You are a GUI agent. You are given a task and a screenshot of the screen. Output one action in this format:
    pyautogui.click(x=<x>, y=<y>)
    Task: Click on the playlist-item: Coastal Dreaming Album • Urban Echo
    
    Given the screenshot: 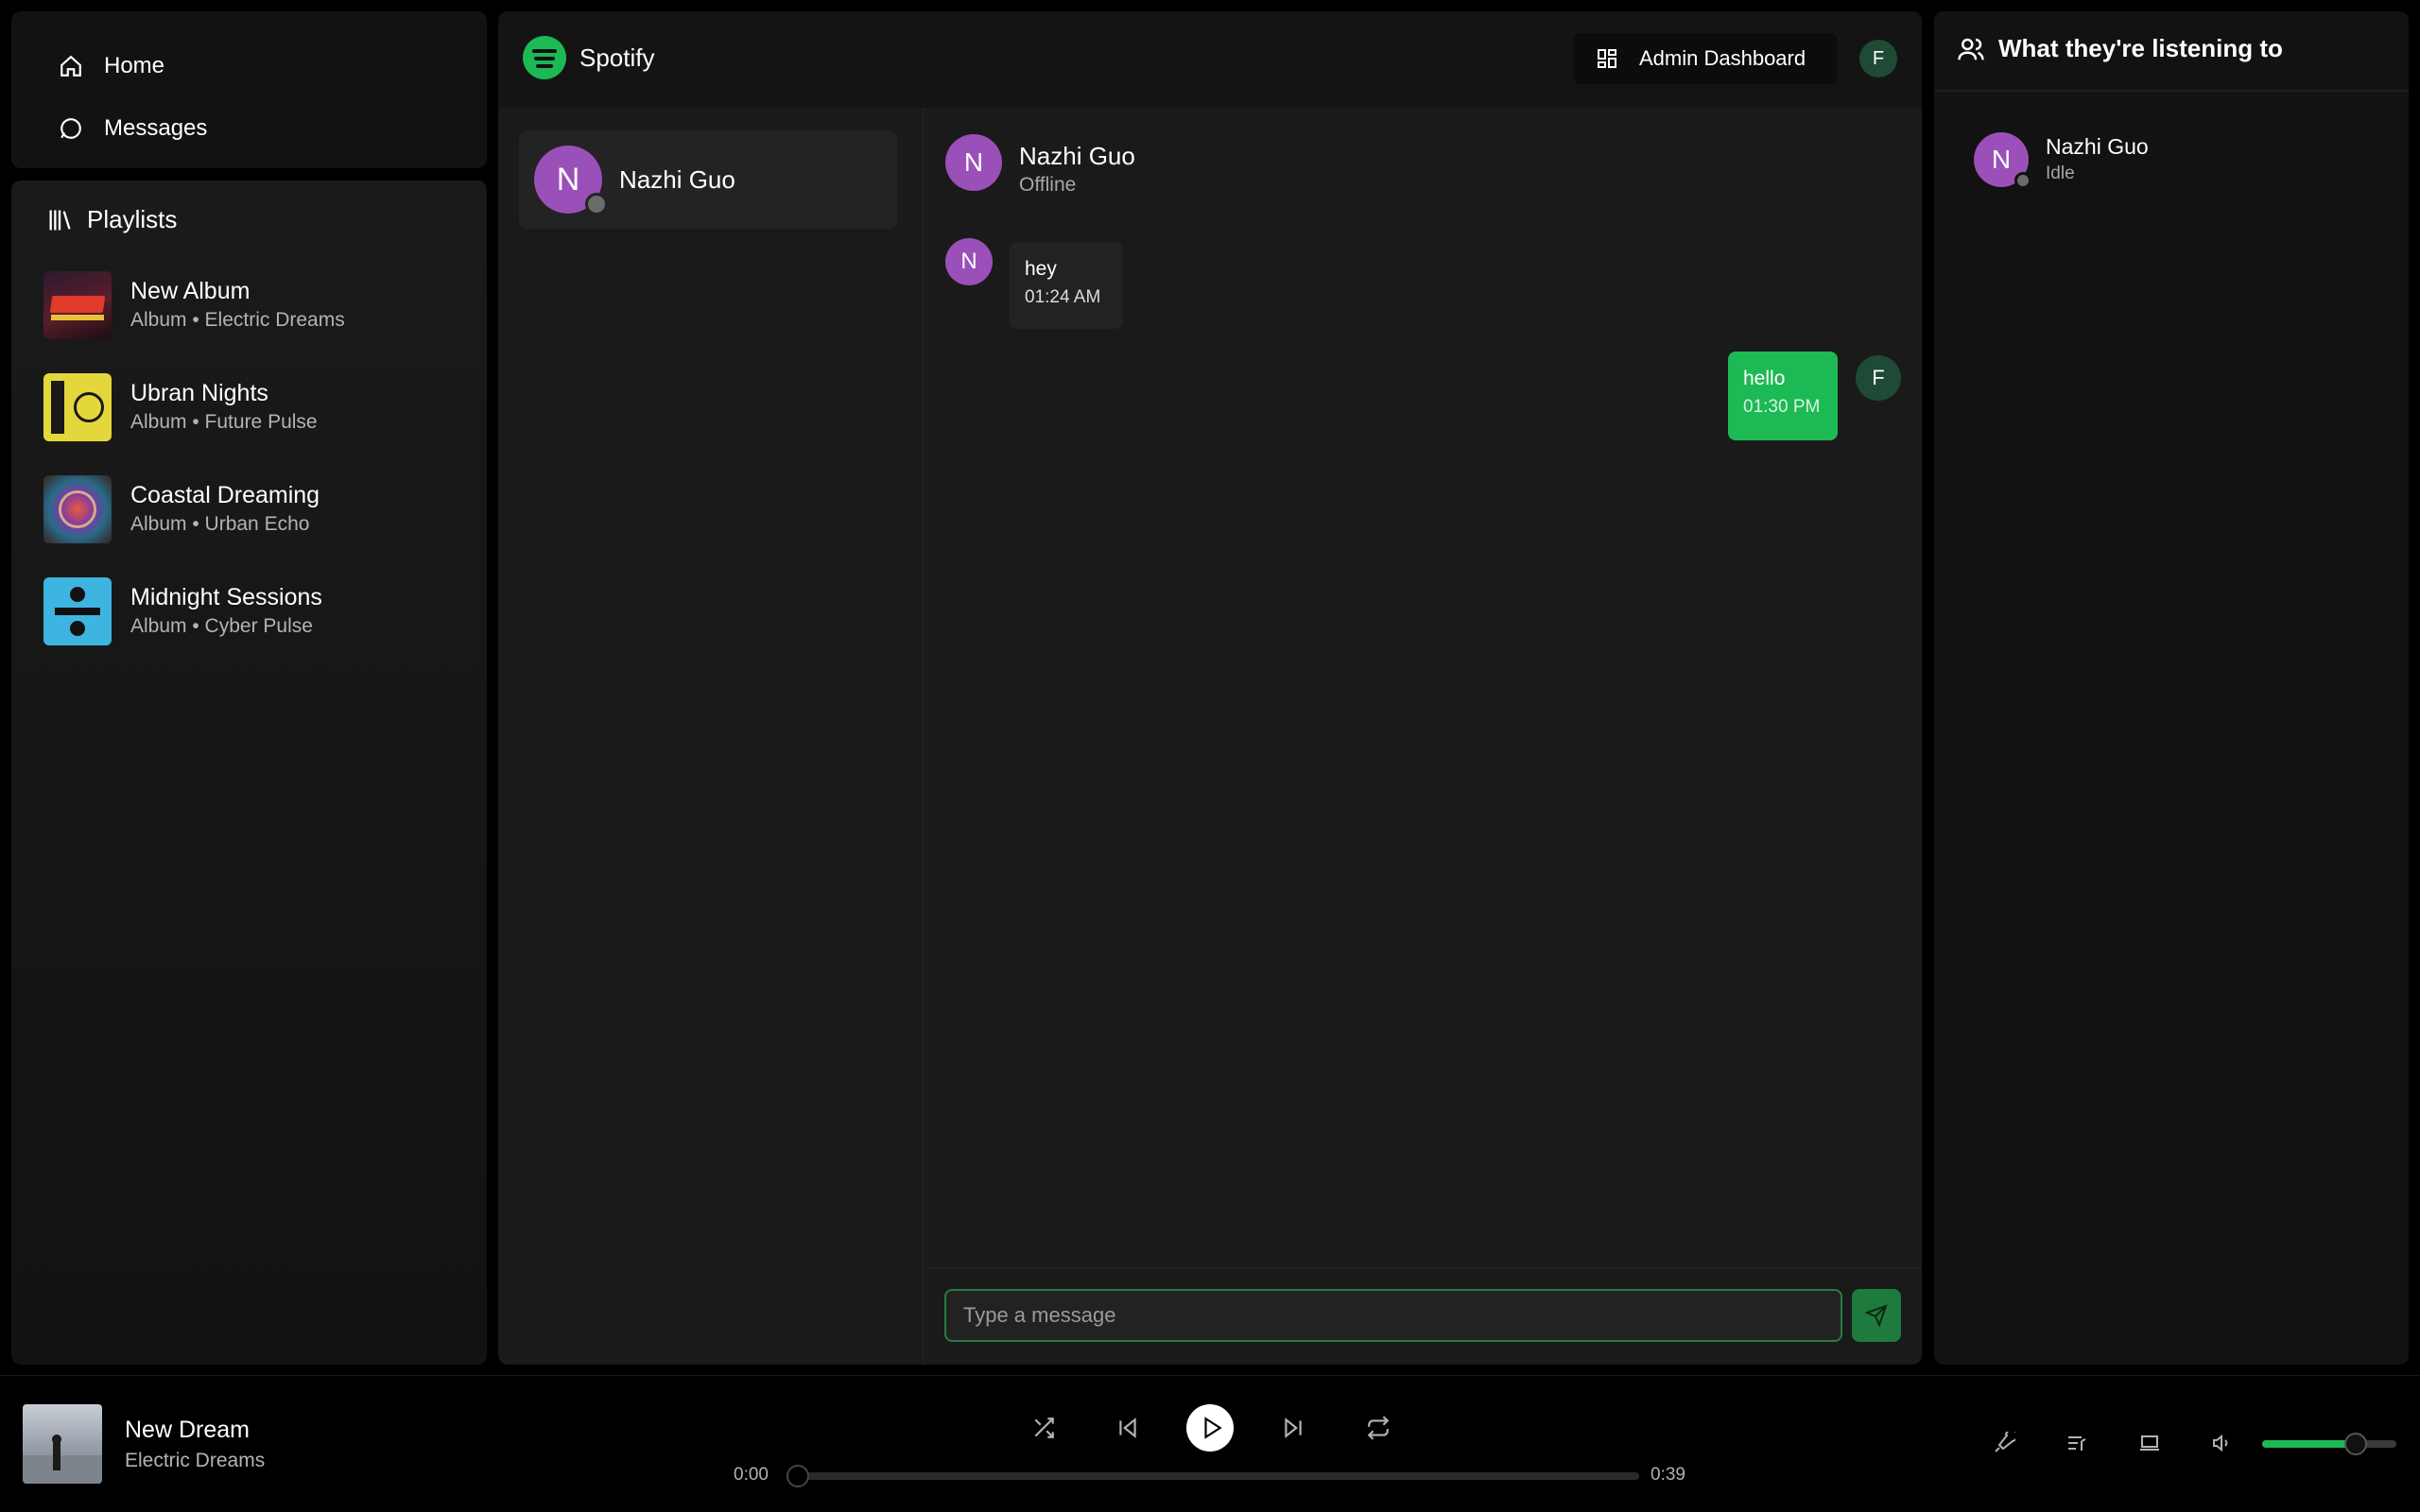 What is the action you would take?
    pyautogui.click(x=261, y=509)
    